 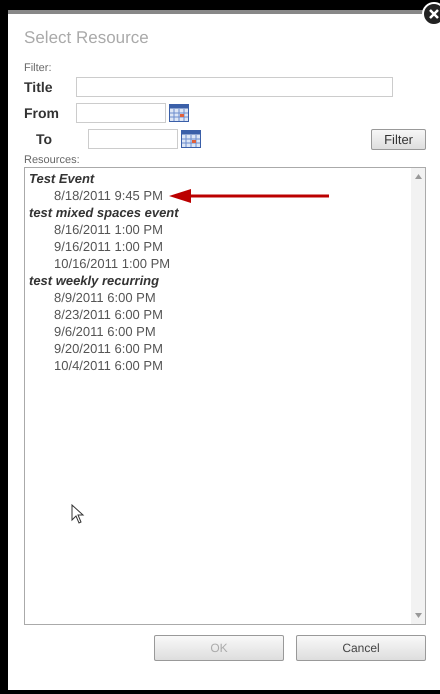 I want to click on resource-item: 10/4/2011 6:00 PM, so click(x=108, y=365).